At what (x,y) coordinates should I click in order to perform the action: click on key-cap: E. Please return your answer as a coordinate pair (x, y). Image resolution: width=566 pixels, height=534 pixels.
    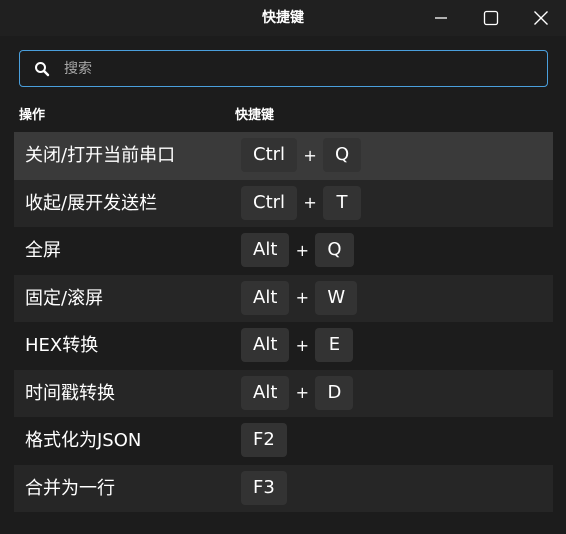
    Looking at the image, I should click on (334, 345).